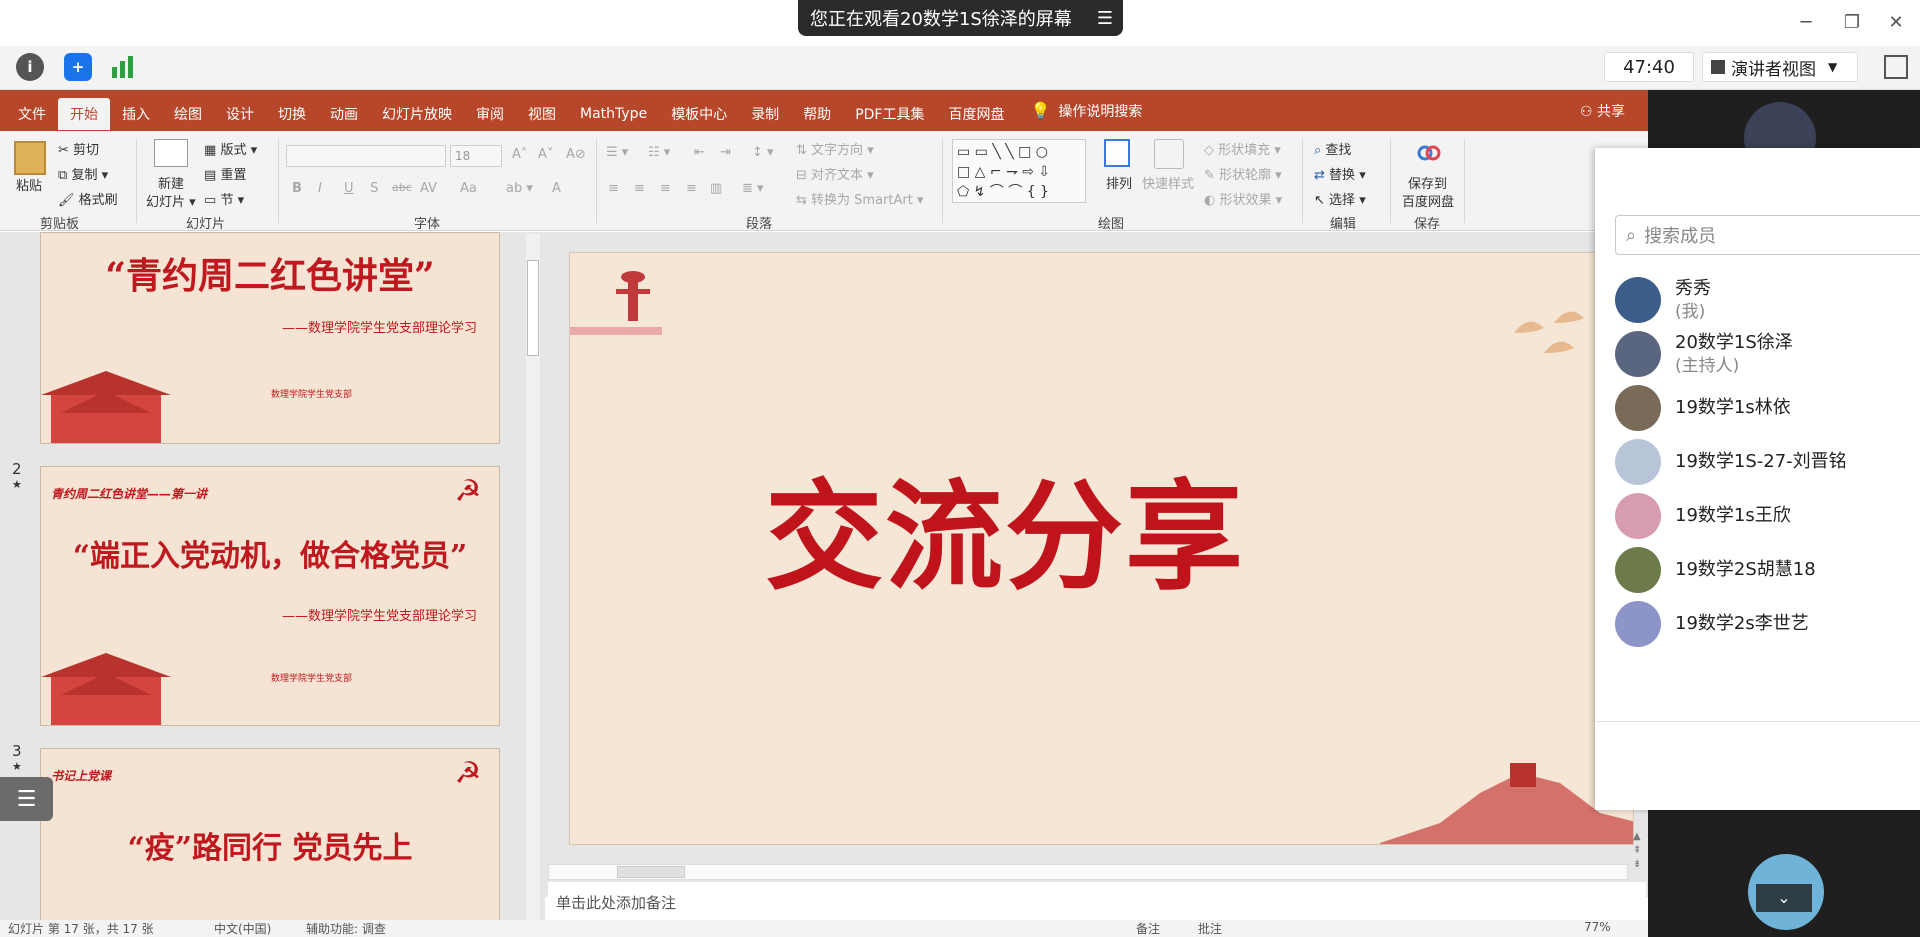  What do you see at coordinates (1340, 173) in the screenshot?
I see `replace-button: ⇄ 替换 ▾` at bounding box center [1340, 173].